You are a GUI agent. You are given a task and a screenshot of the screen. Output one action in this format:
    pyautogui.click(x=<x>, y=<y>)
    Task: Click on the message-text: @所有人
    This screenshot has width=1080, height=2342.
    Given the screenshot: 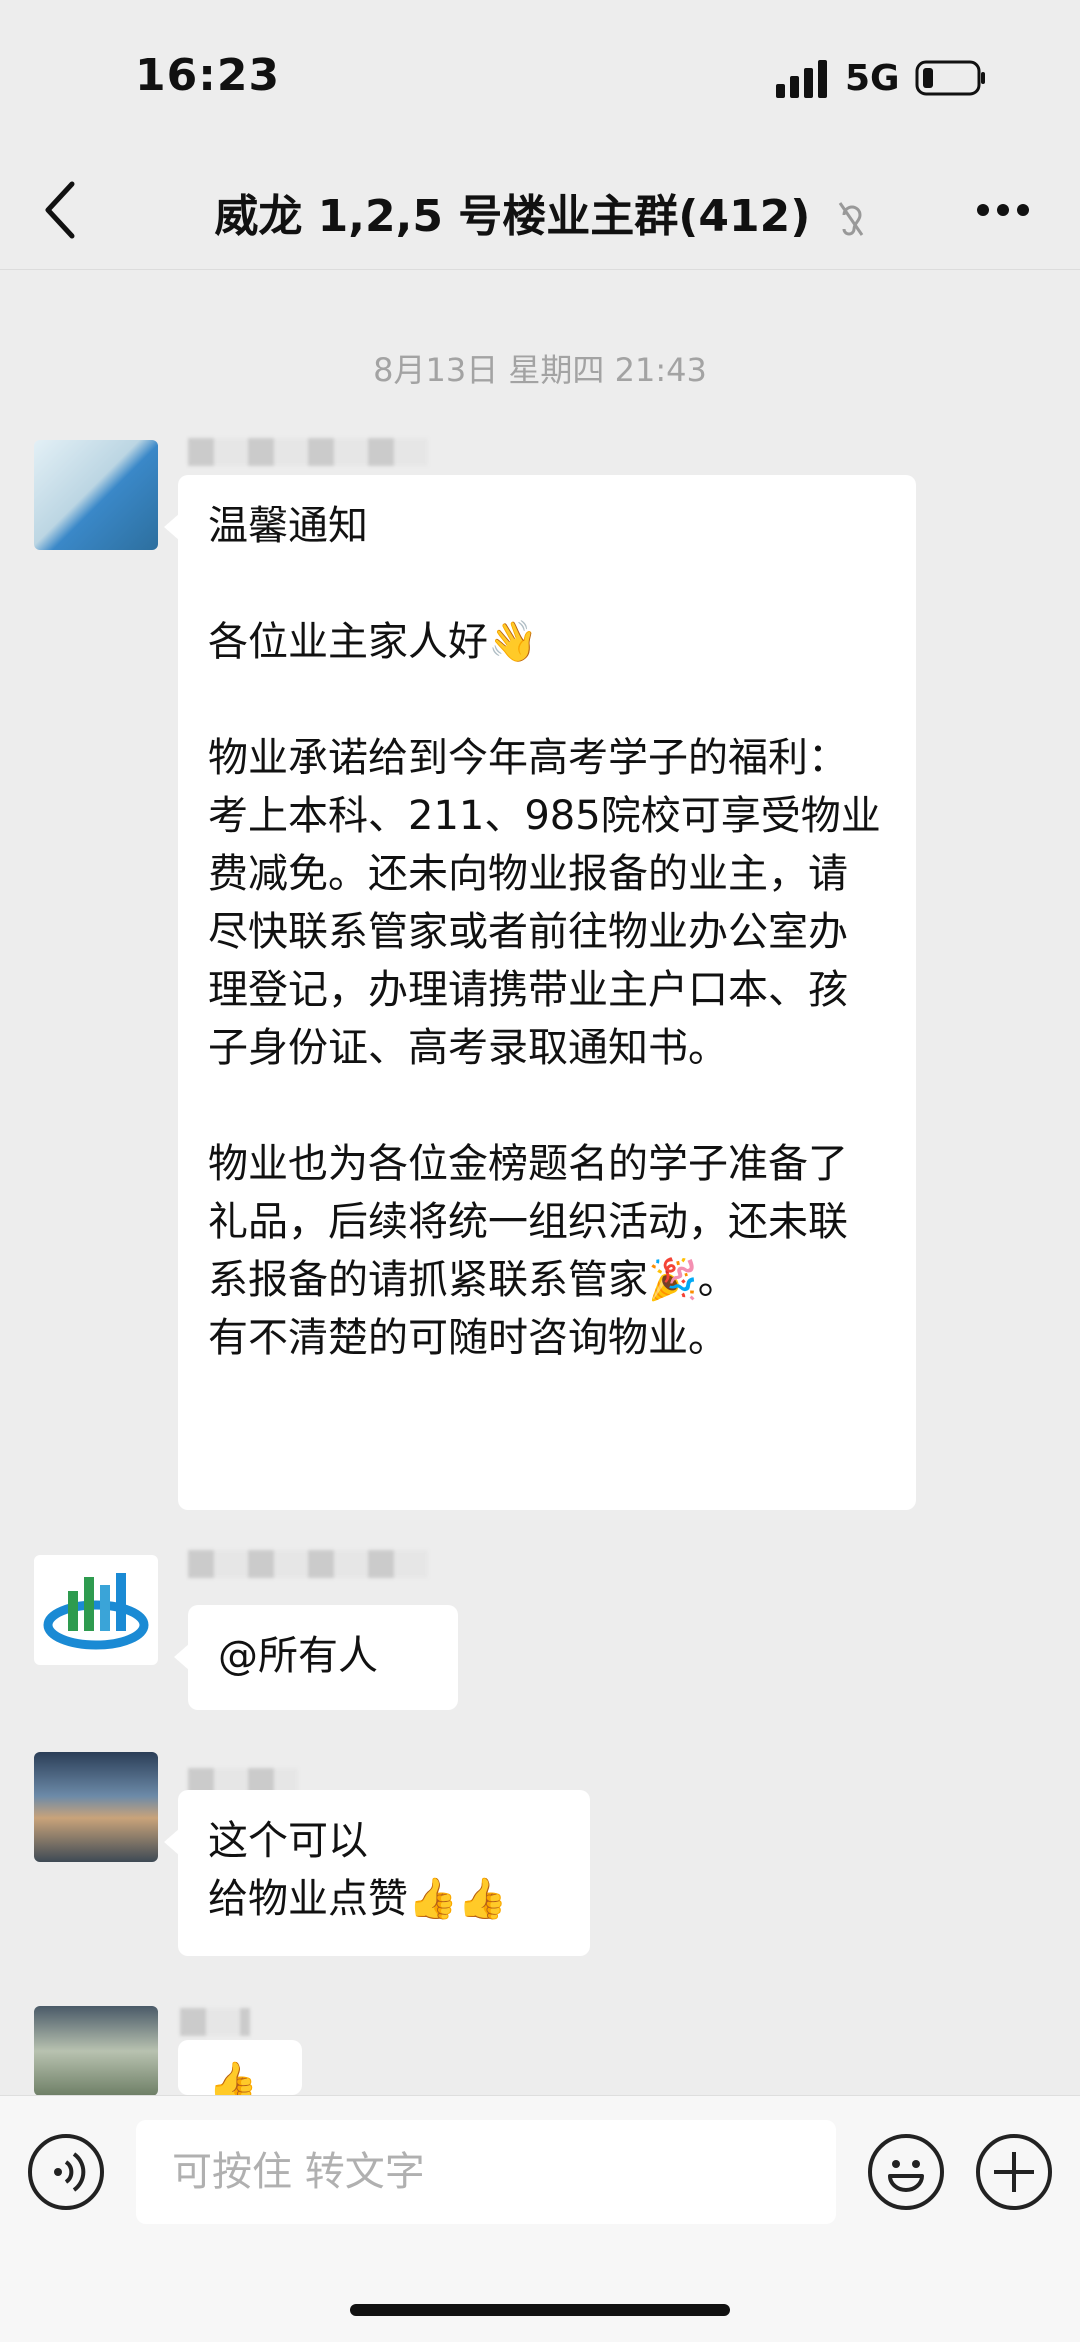 What is the action you would take?
    pyautogui.click(x=298, y=1656)
    